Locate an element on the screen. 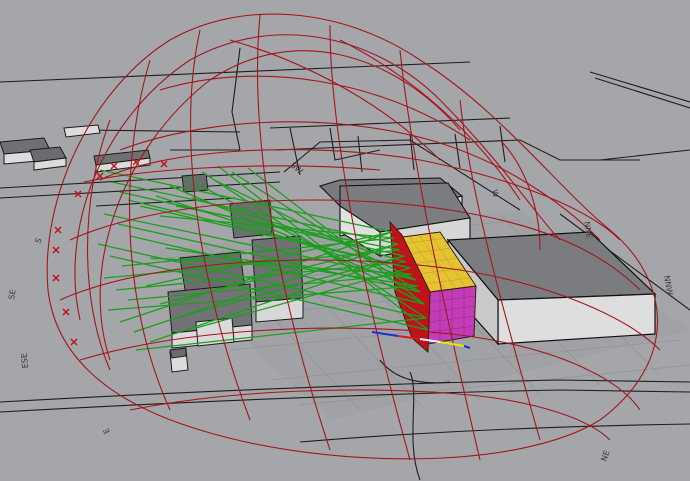 Image resolution: width=690 pixels, height=481 pixels. compass-label-se: SE is located at coordinates (12, 295).